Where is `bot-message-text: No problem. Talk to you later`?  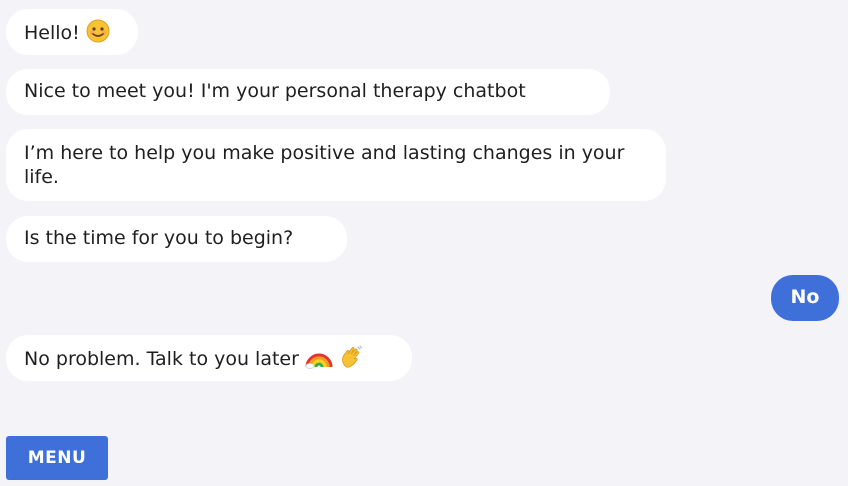 bot-message-text: No problem. Talk to you later is located at coordinates (161, 359).